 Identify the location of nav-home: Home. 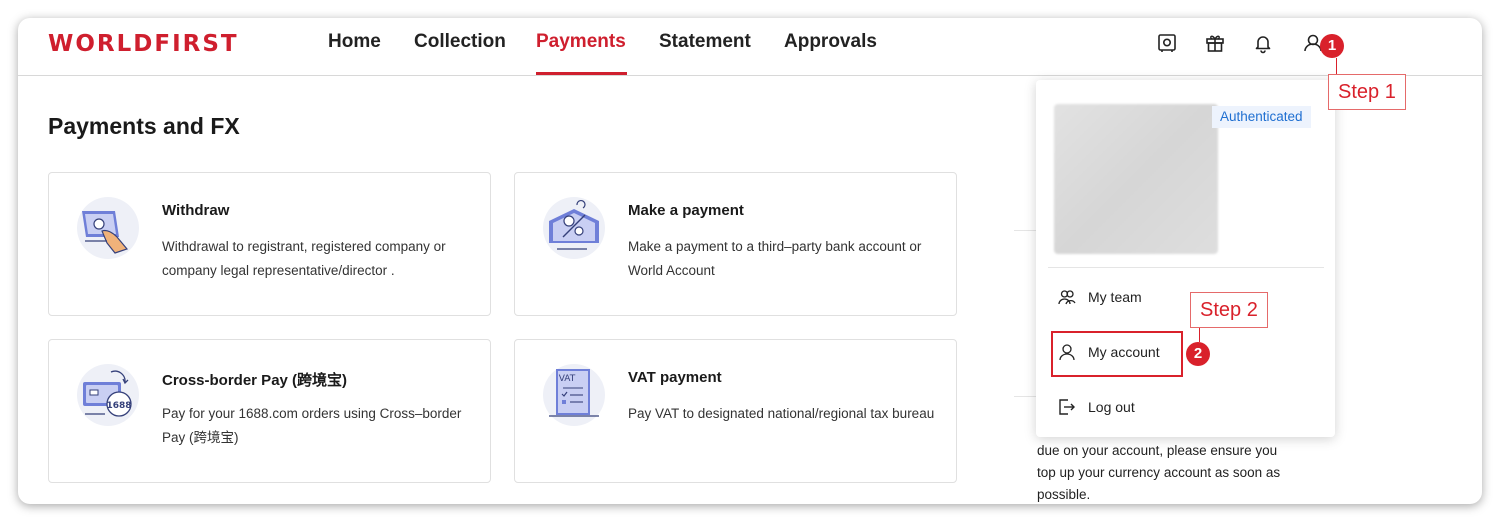
(354, 42).